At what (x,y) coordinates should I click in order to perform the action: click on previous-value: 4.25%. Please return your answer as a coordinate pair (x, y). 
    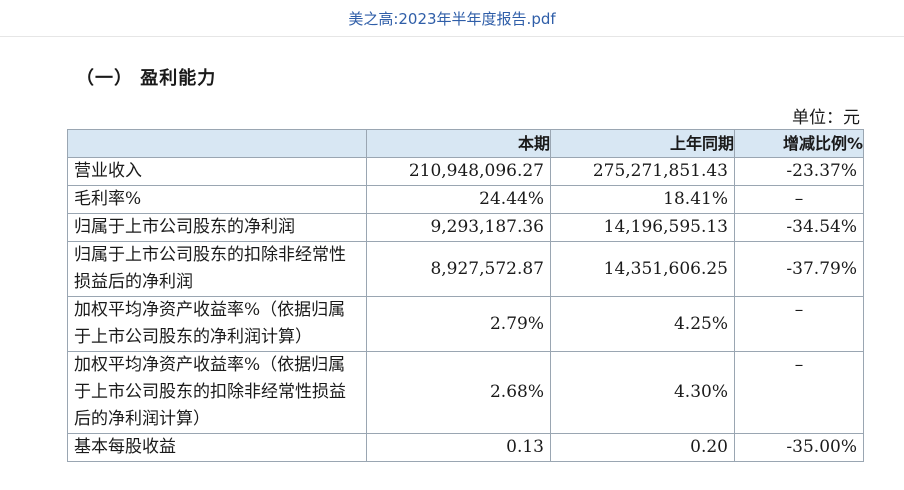
    Looking at the image, I should click on (642, 324).